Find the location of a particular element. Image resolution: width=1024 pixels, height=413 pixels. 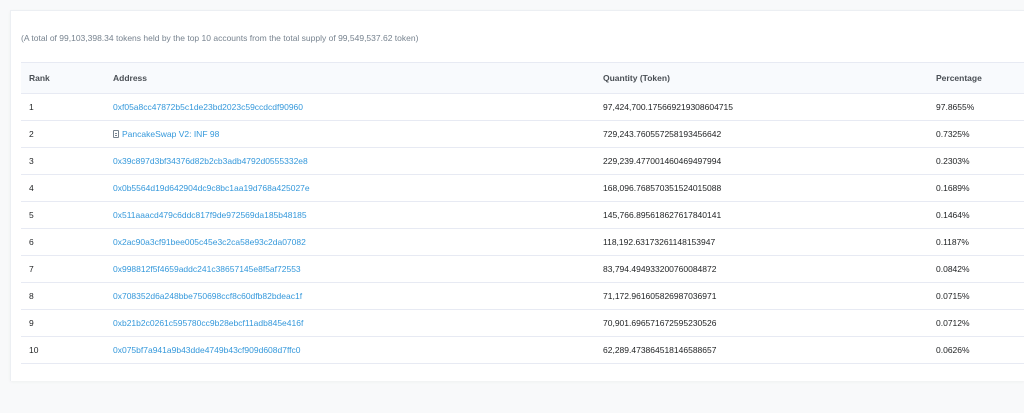

rank-cell: 2 is located at coordinates (67, 134).